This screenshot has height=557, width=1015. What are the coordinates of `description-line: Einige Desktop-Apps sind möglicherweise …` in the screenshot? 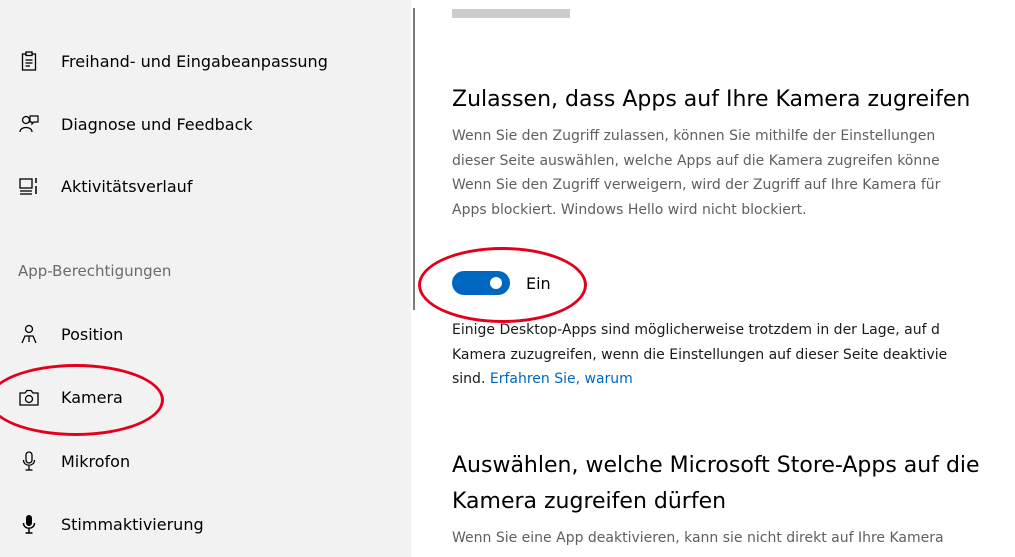 It's located at (696, 330).